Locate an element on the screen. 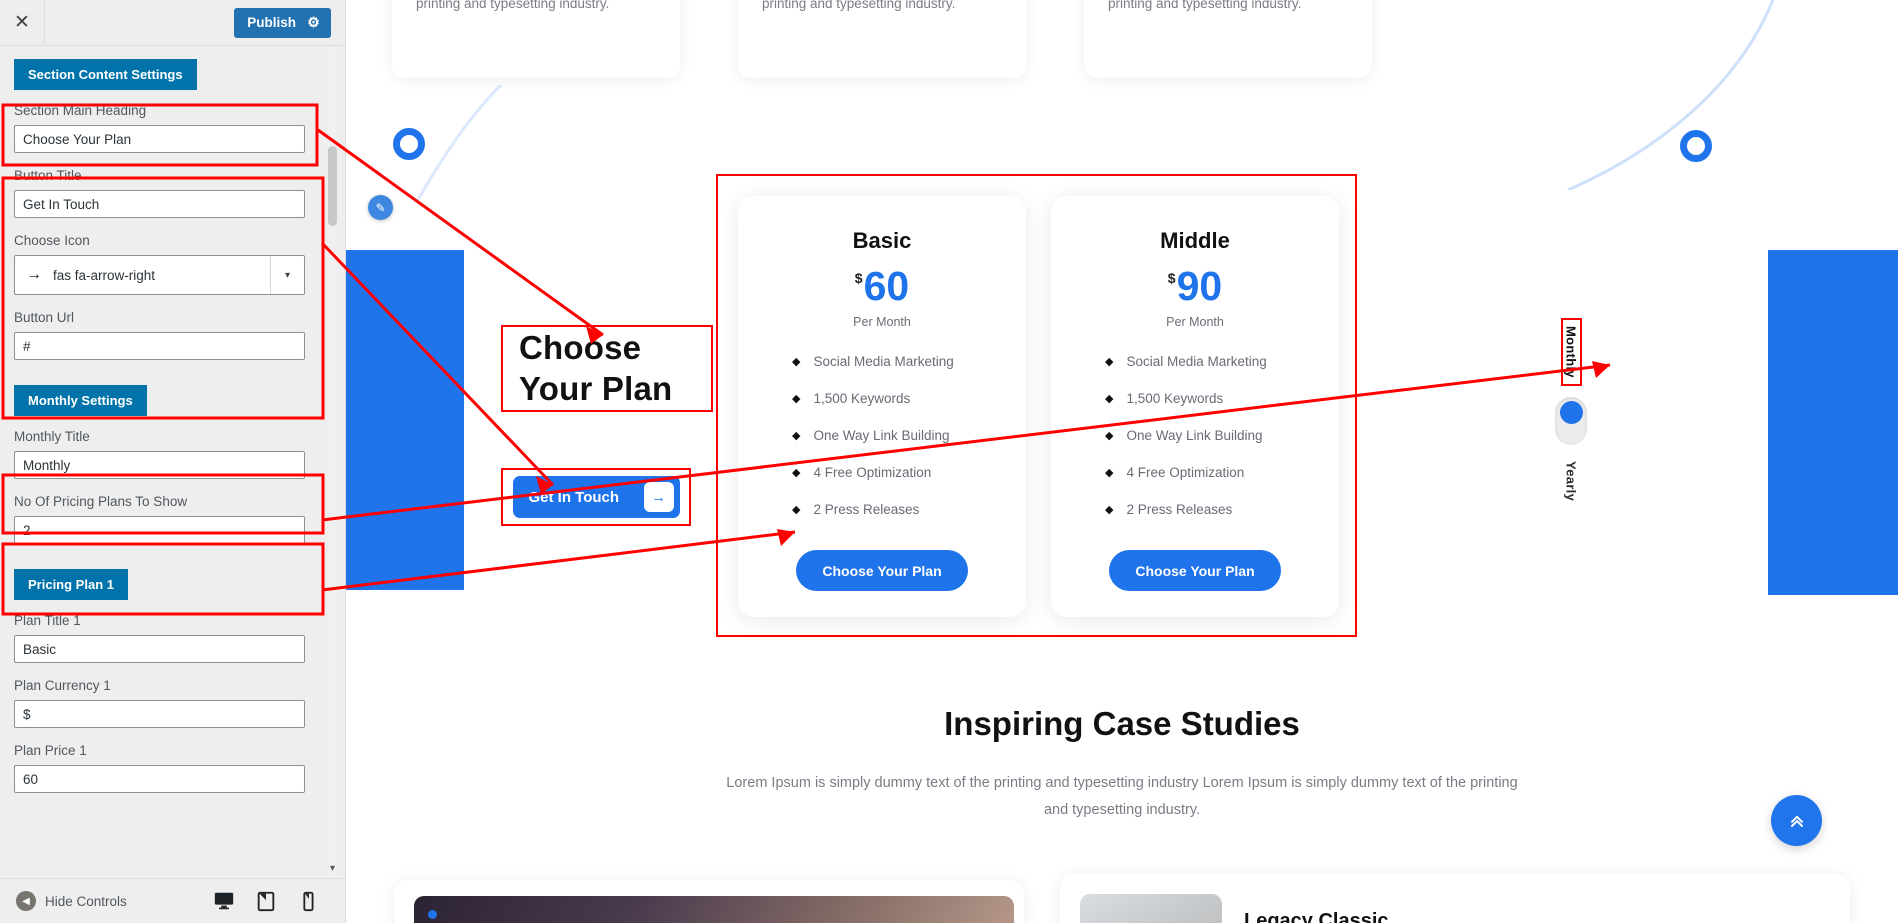 Image resolution: width=1898 pixels, height=923 pixels. edit-pencil-icon: ✎ is located at coordinates (380, 207).